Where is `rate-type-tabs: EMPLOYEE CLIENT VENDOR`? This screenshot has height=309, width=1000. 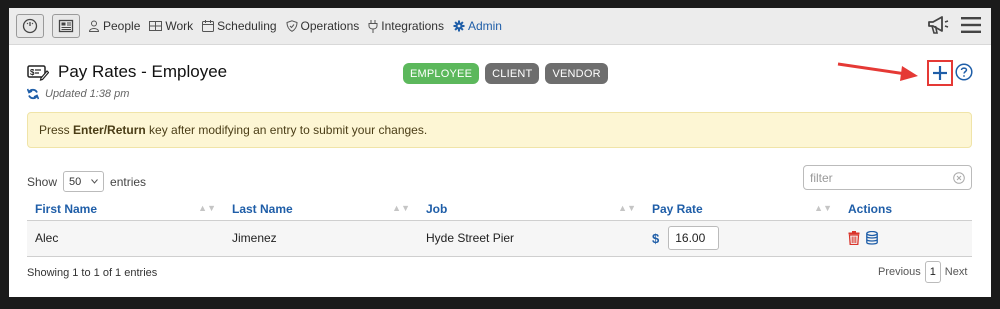 rate-type-tabs: EMPLOYEE CLIENT VENDOR is located at coordinates (508, 73).